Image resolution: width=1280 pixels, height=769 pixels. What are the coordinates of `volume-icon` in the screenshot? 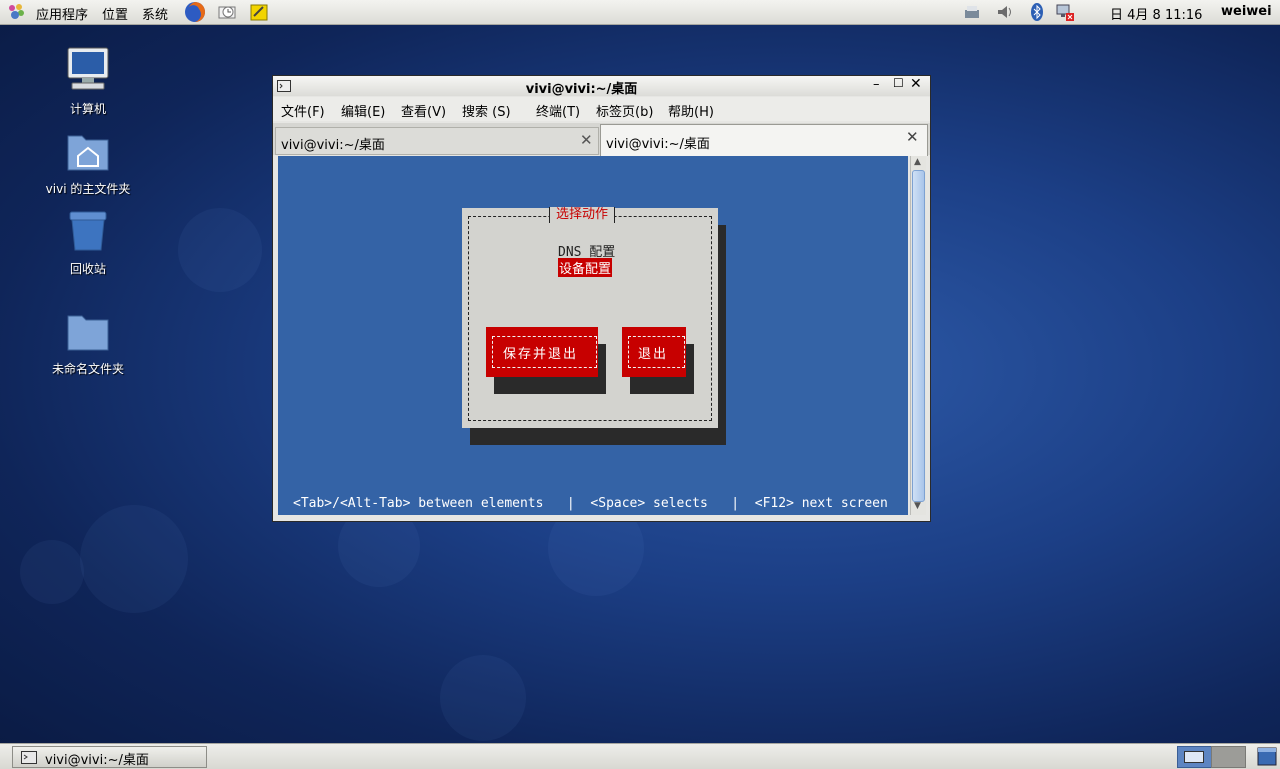 It's located at (1005, 12).